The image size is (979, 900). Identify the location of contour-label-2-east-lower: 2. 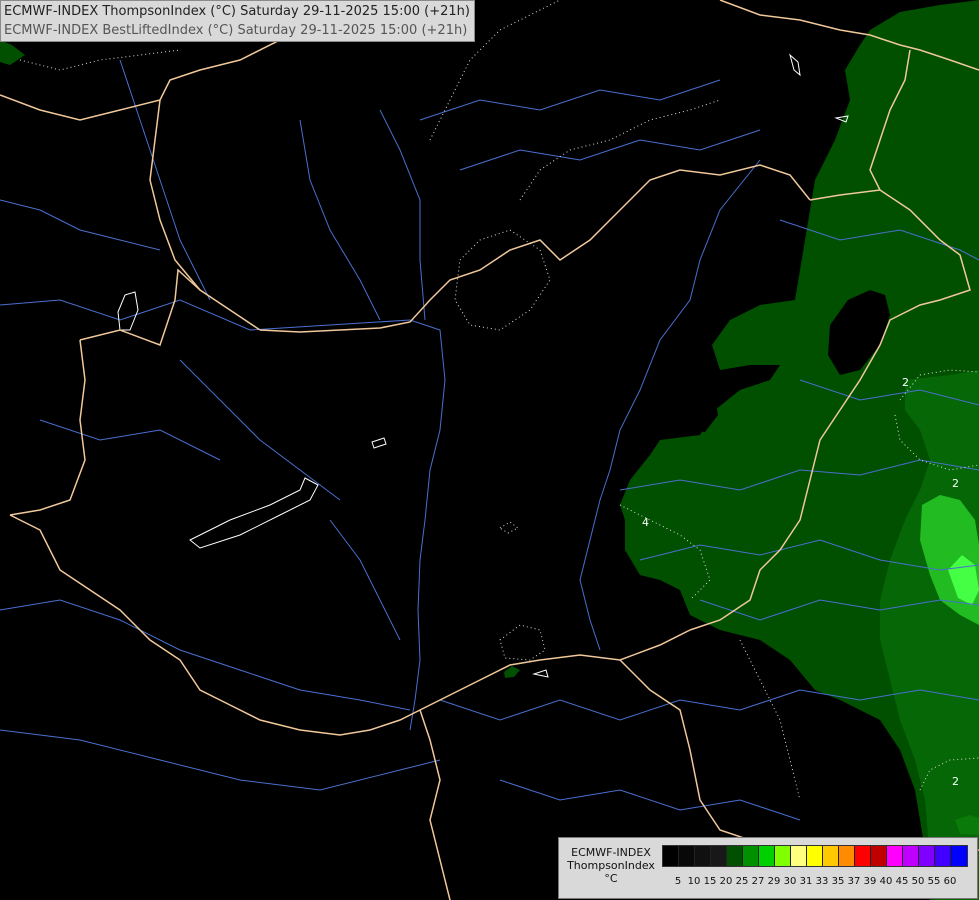
(955, 483).